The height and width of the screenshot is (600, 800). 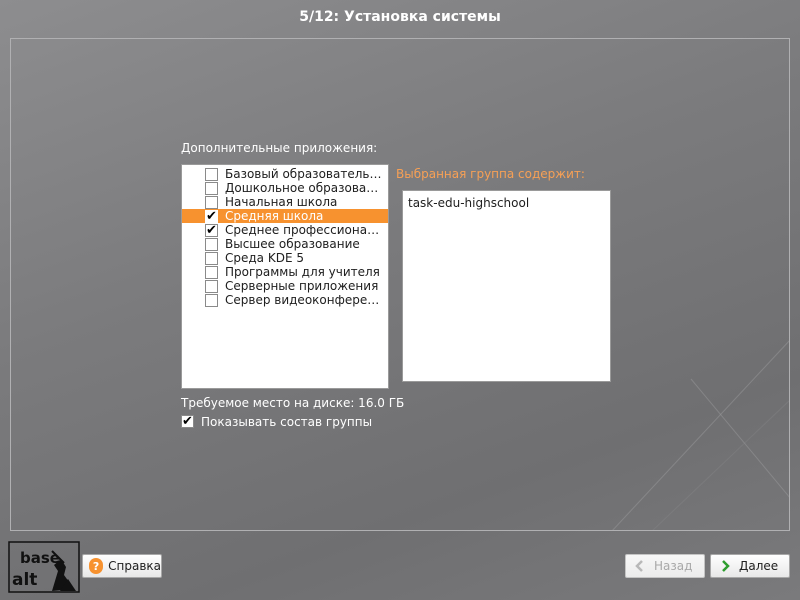 I want to click on group-contents-box: task-edu-highschool, so click(x=506, y=286).